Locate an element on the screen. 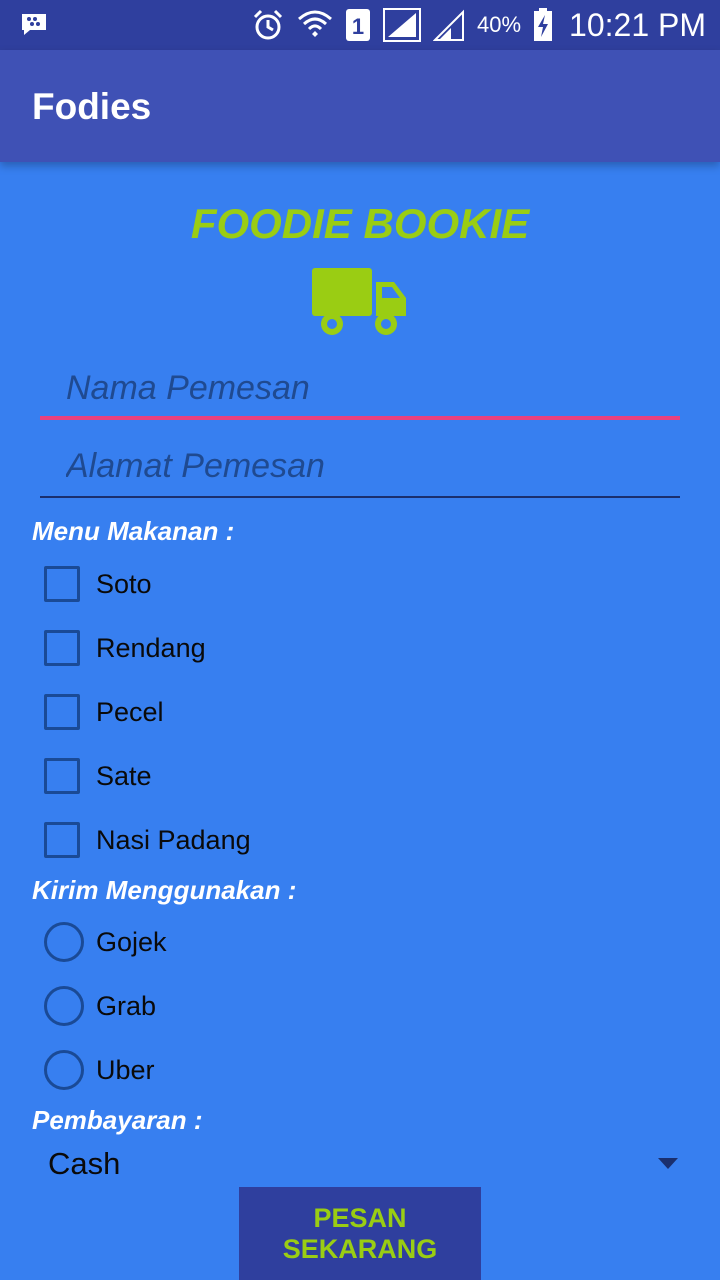 The width and height of the screenshot is (720, 1280). radio-gojek: Gojek is located at coordinates (105, 942).